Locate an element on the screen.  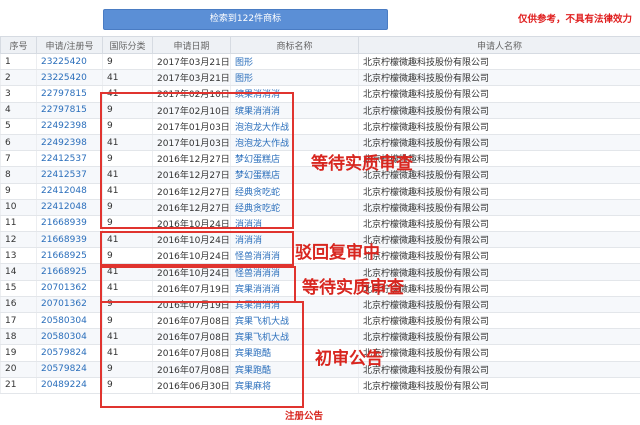
cell-index: 15 is located at coordinates (18, 288).